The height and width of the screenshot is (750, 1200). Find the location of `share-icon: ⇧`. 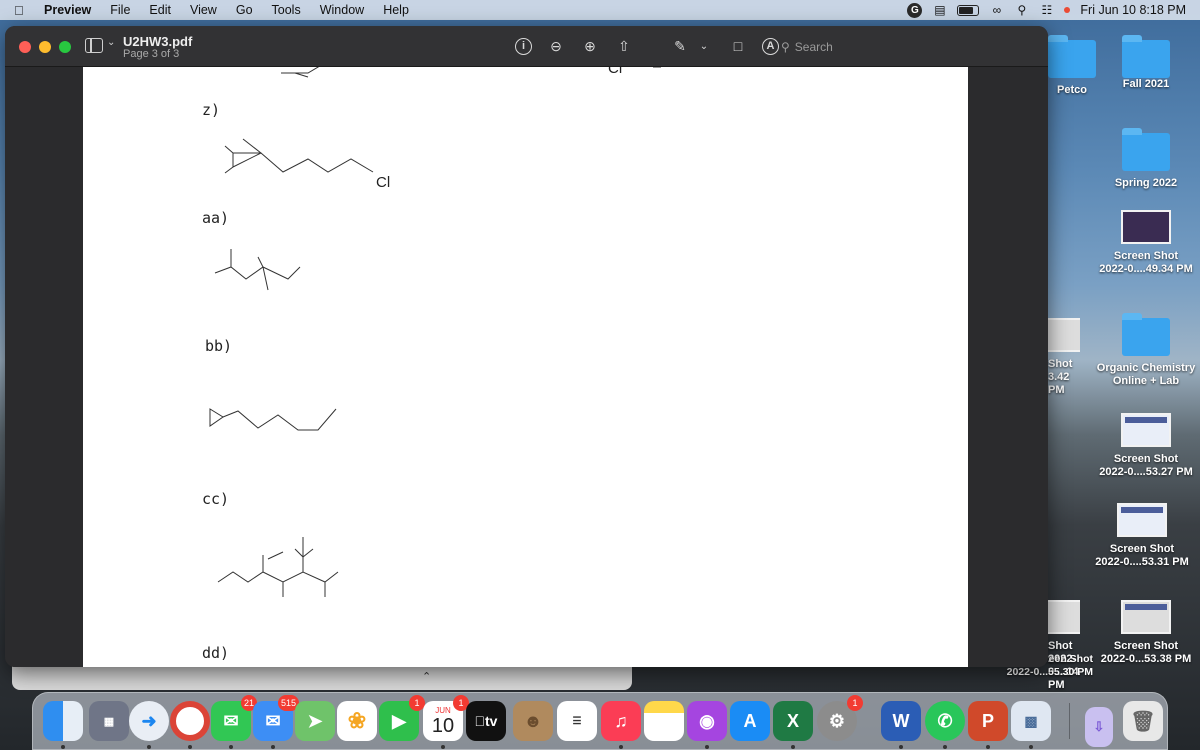

share-icon: ⇧ is located at coordinates (624, 46).